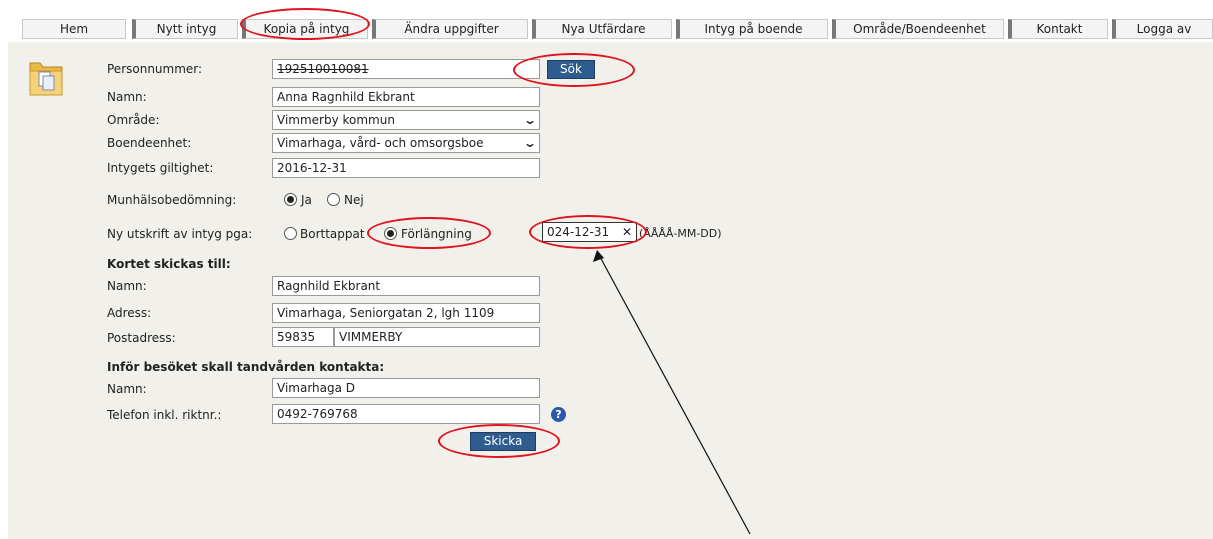 The image size is (1213, 539). I want to click on personnummer-input: 192510010081, so click(406, 69).